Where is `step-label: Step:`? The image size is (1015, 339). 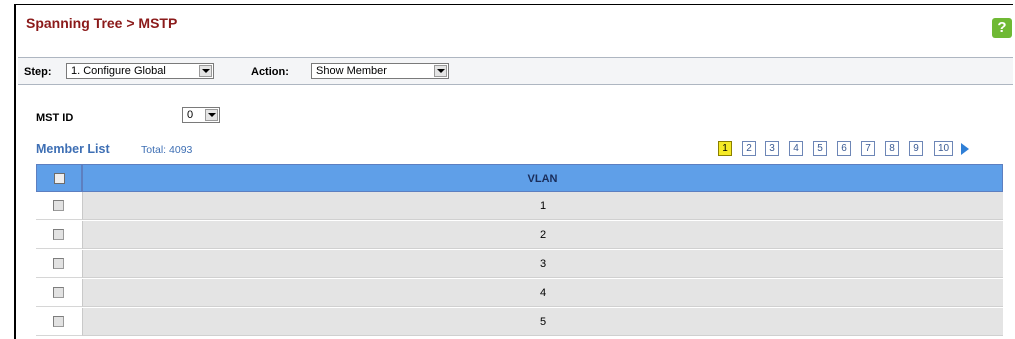 step-label: Step: is located at coordinates (38, 72).